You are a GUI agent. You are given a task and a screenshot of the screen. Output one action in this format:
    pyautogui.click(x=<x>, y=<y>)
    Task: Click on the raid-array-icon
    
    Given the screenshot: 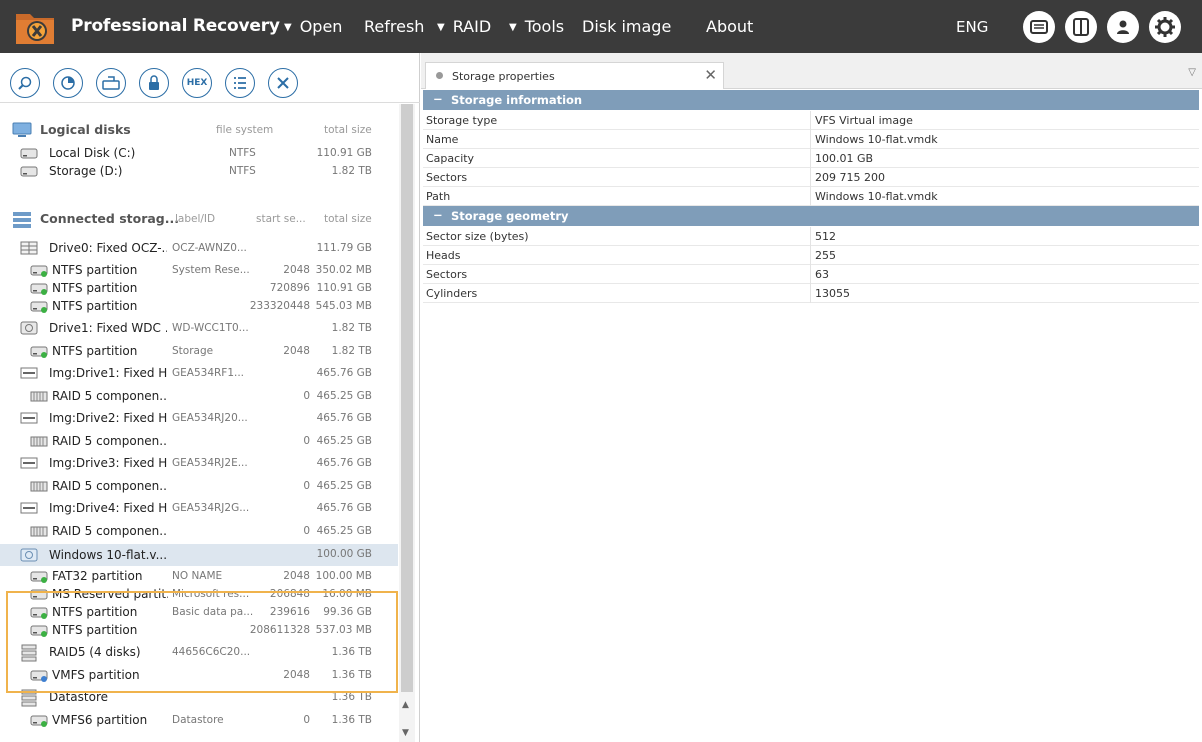 What is the action you would take?
    pyautogui.click(x=29, y=654)
    